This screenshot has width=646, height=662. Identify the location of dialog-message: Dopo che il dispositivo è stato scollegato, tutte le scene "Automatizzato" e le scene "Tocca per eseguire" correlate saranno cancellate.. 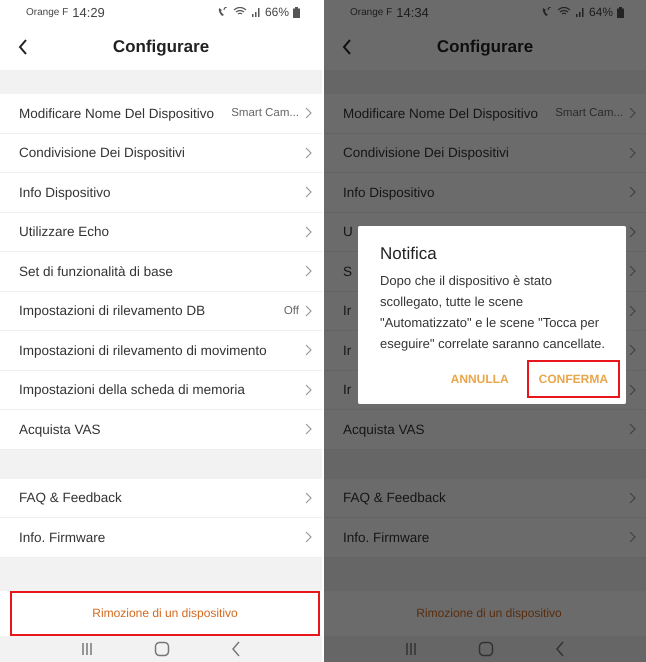
(492, 312).